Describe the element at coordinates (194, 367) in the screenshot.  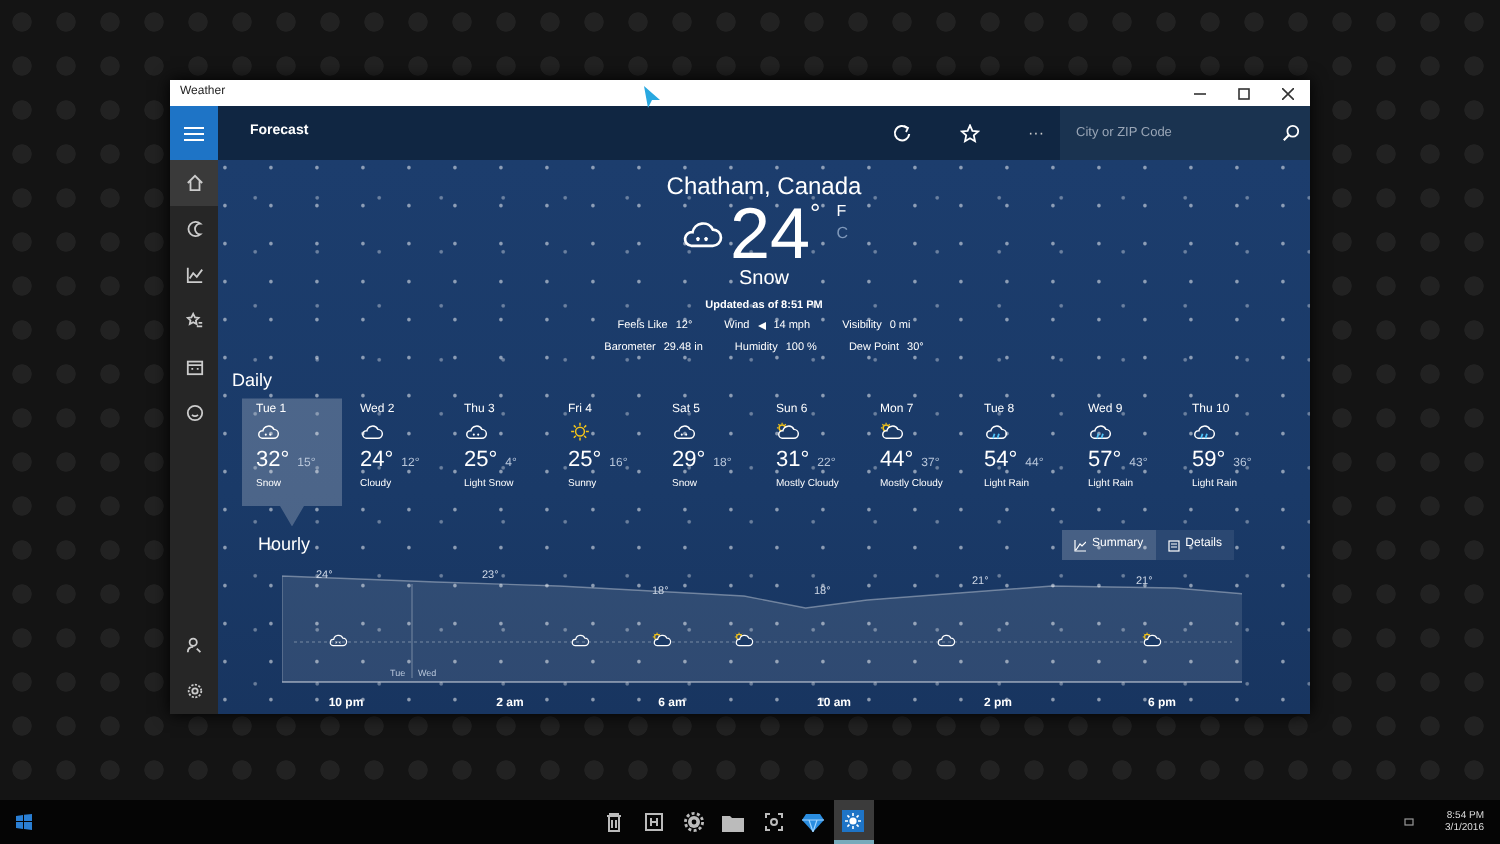
I see `calendar-icon` at that location.